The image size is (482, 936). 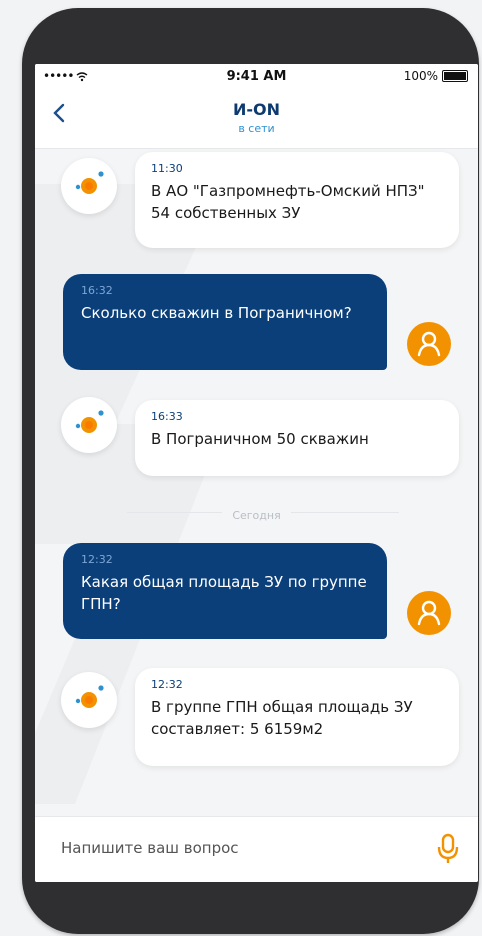 I want to click on message-time: 16:32, so click(x=97, y=290).